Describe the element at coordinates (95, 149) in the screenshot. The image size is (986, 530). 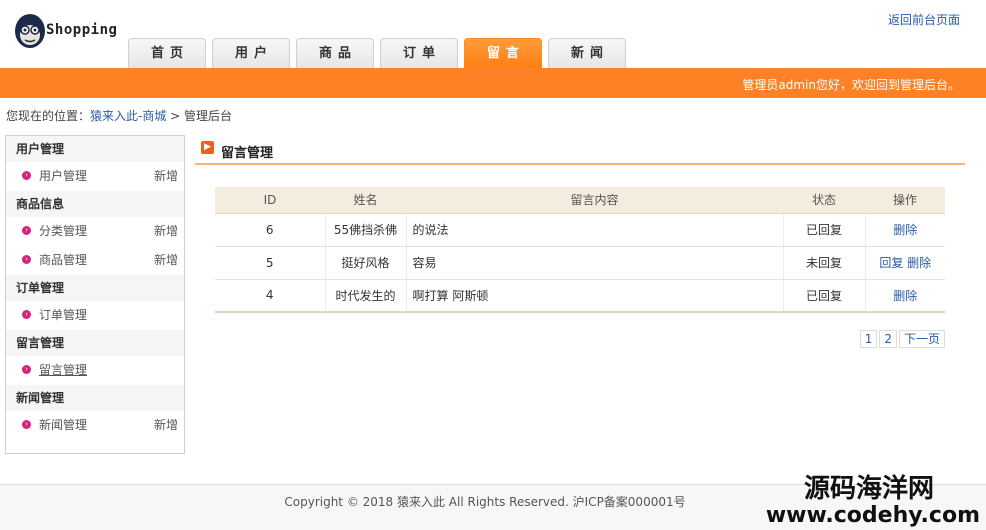
I see `sidebar-group-users: 用户管理` at that location.